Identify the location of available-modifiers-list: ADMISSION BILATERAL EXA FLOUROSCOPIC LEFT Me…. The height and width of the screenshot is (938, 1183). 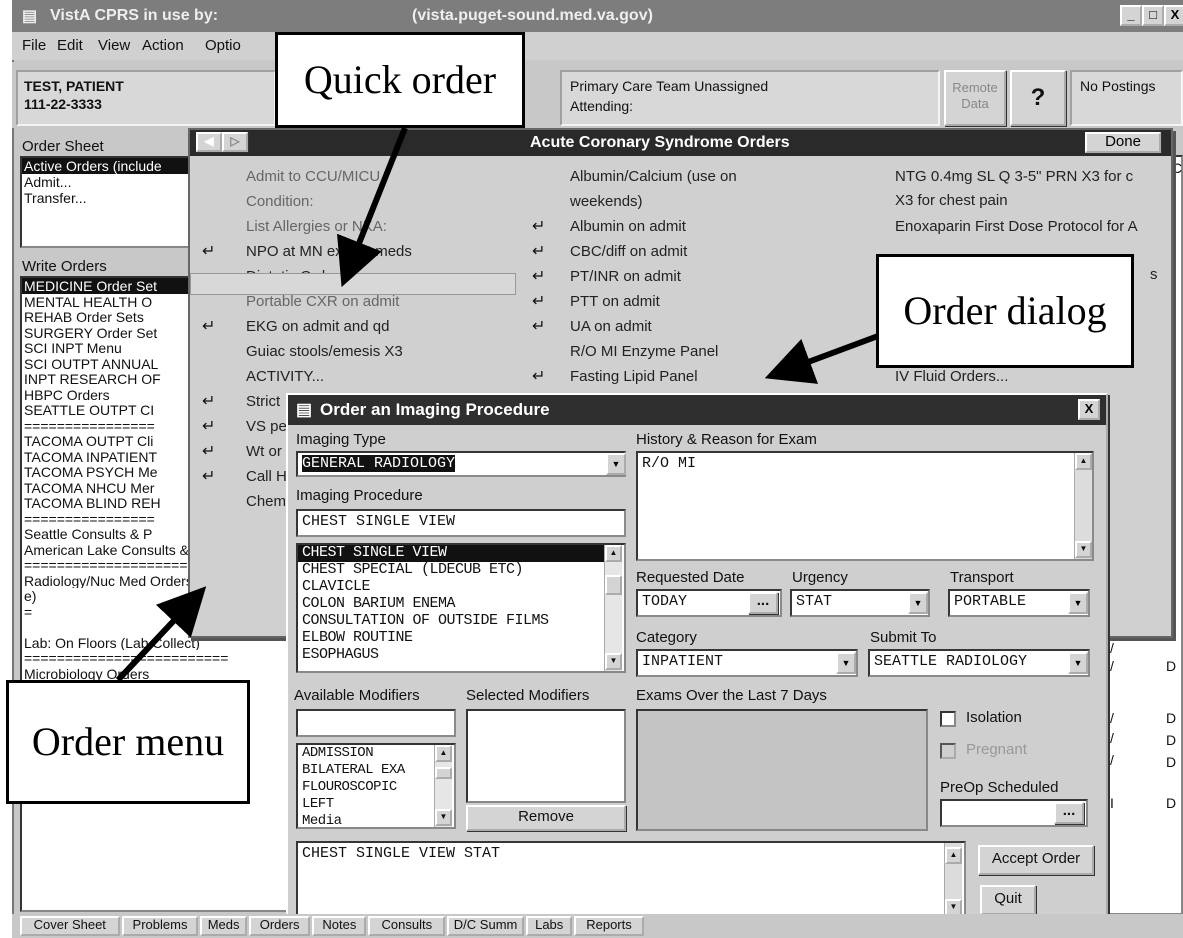
(376, 786).